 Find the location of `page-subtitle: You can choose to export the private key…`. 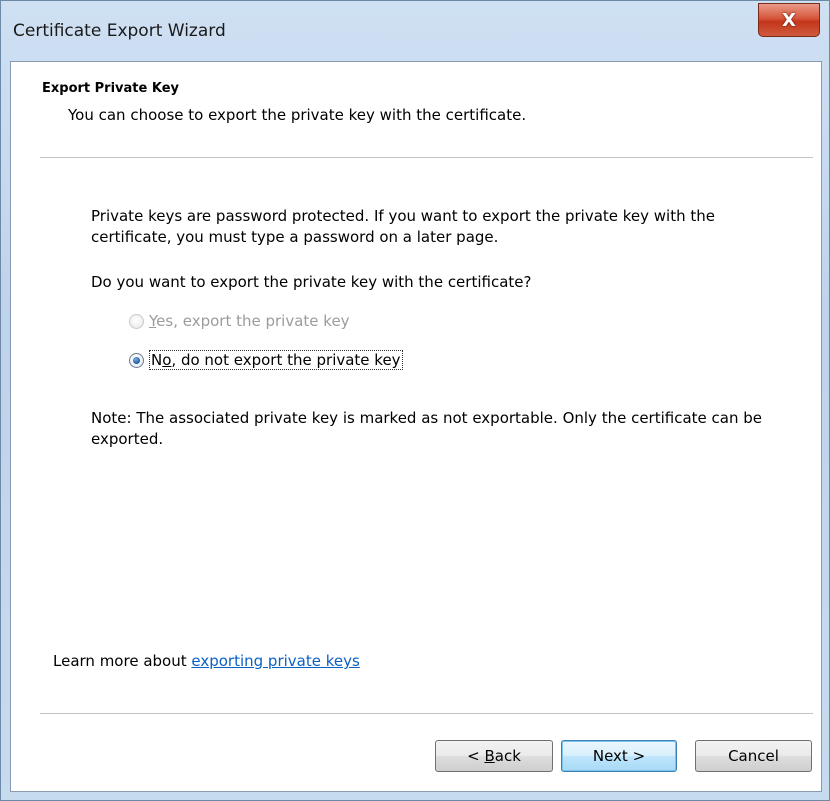

page-subtitle: You can choose to export the private key… is located at coordinates (297, 115).